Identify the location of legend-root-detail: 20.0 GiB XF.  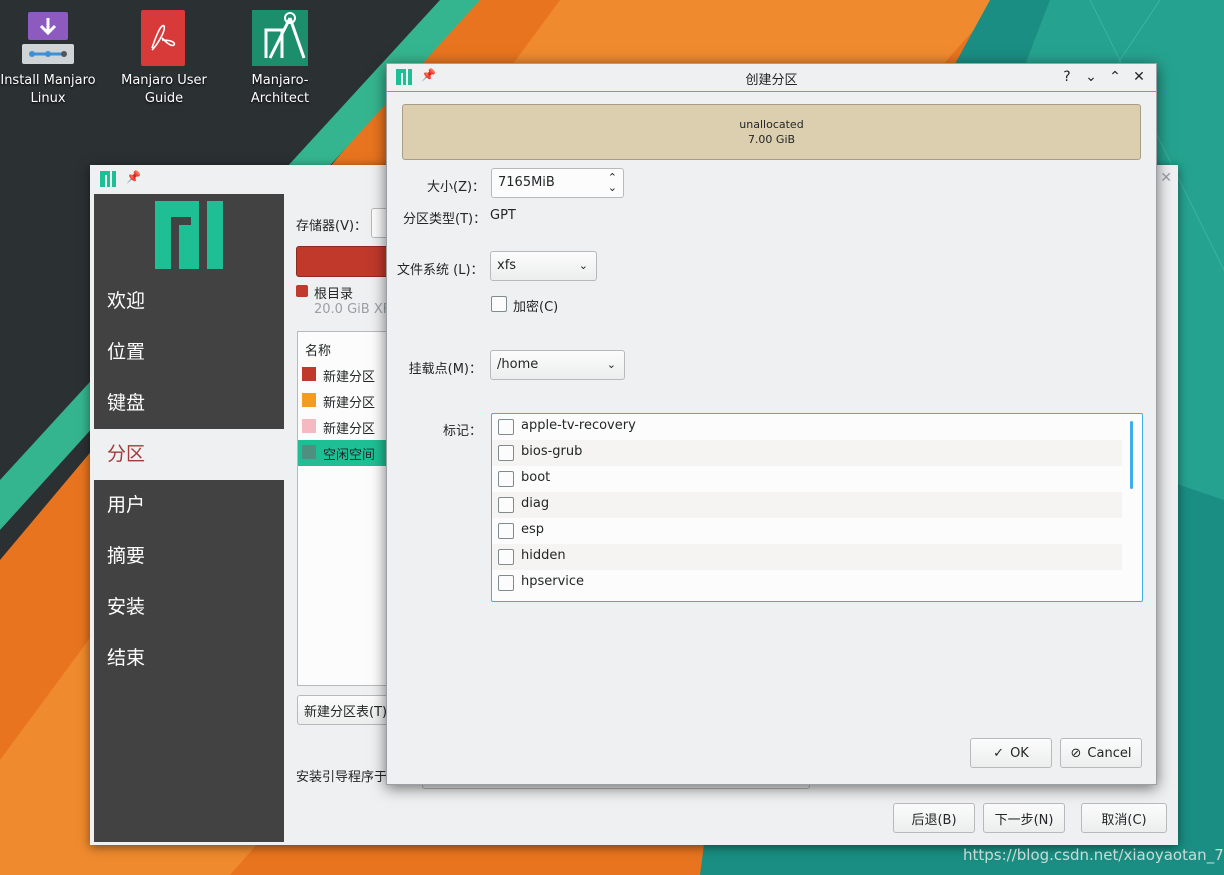
(352, 309).